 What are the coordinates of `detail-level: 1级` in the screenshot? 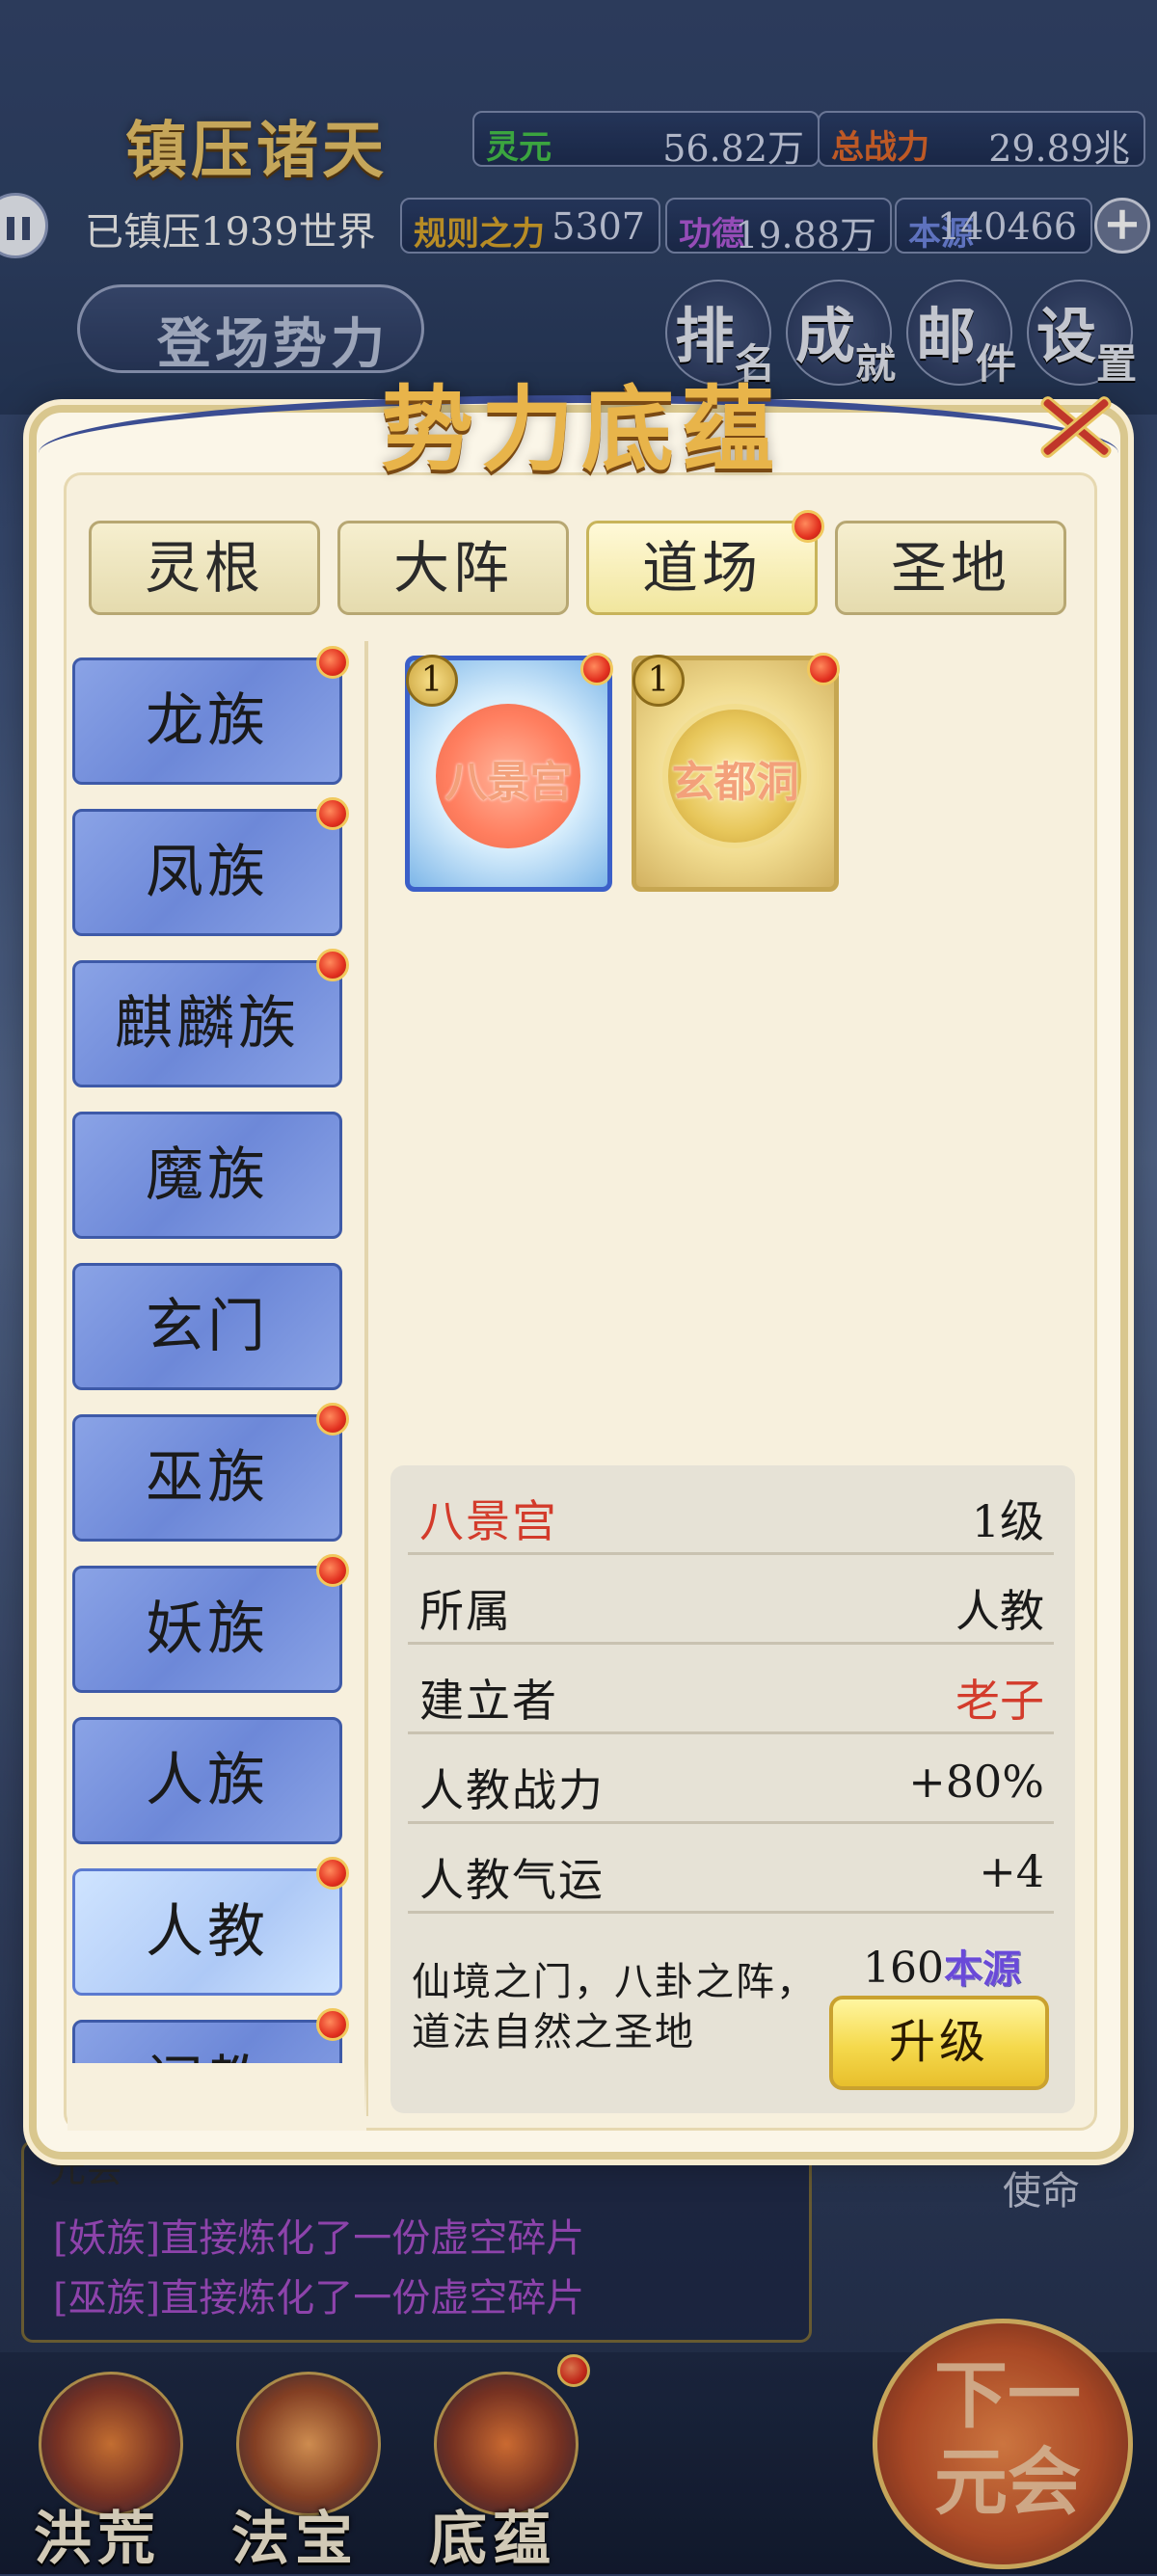 It's located at (1007, 1521).